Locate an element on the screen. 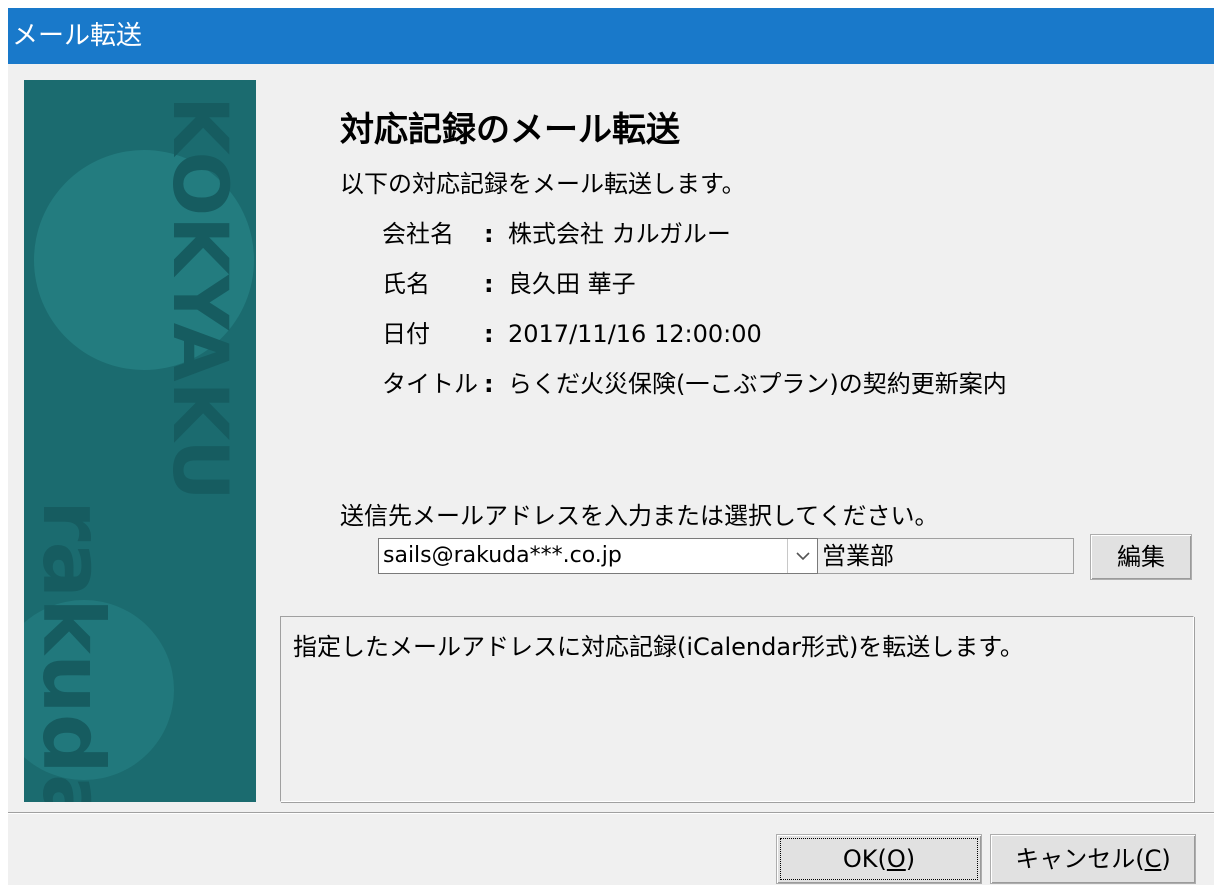  edit-button: 編集 is located at coordinates (1141, 557).